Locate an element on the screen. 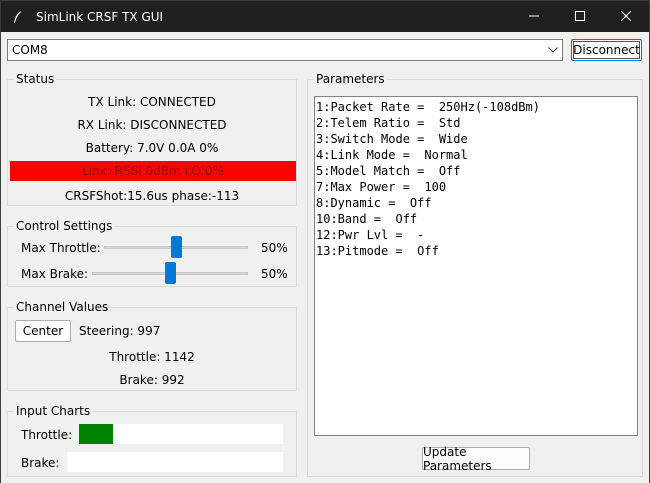 The image size is (650, 483). parameter-line: 13:Pitmode = Off is located at coordinates (377, 251).